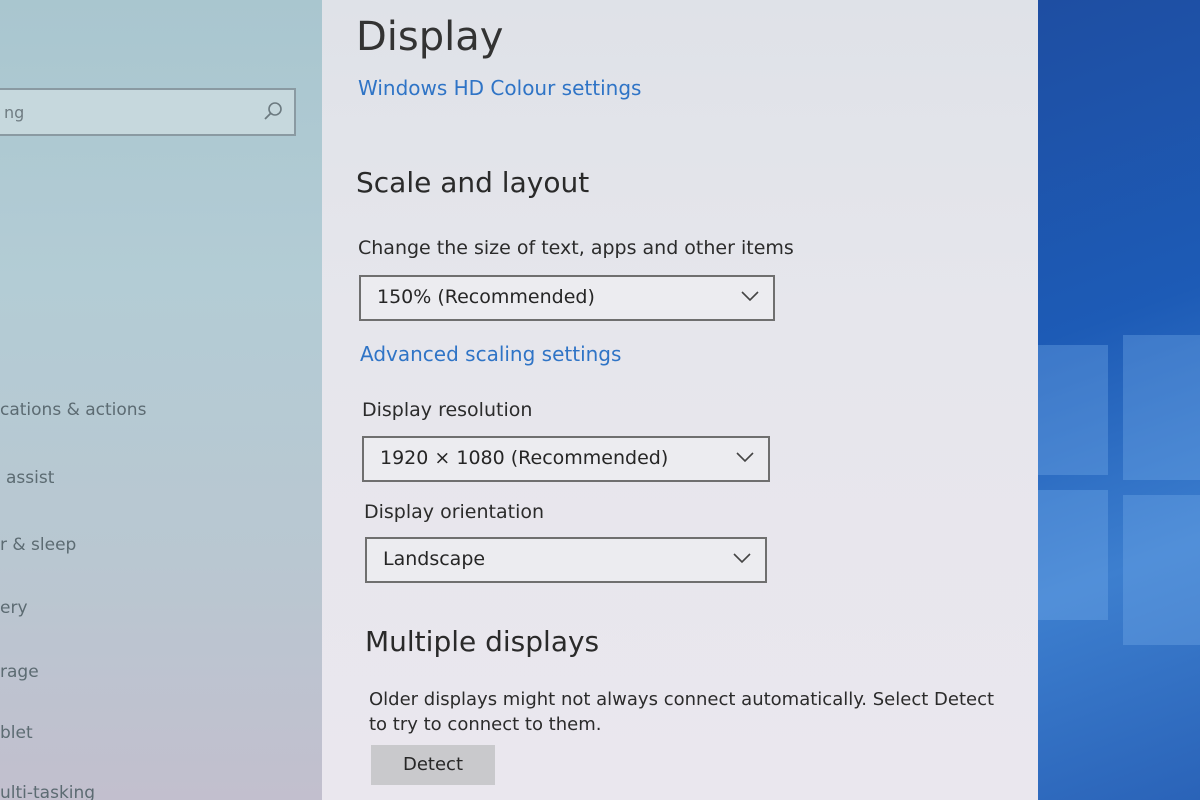 This screenshot has height=800, width=1200. What do you see at coordinates (14, 608) in the screenshot?
I see `sidebar-item-battery: ery` at bounding box center [14, 608].